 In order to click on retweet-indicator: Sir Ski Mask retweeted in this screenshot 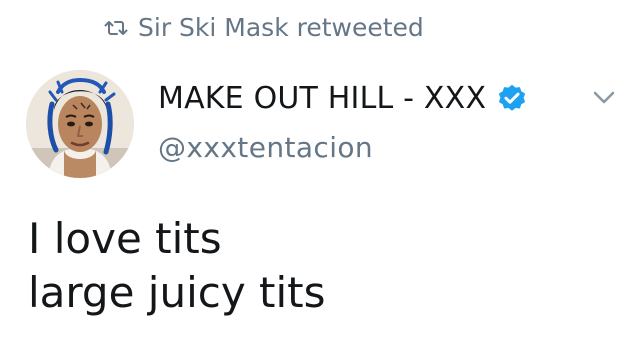, I will do `click(264, 28)`.